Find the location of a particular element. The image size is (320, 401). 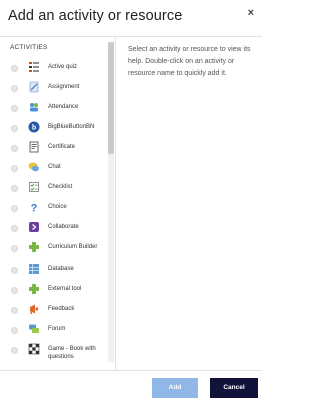

cancel-button: Cancel is located at coordinates (234, 388).